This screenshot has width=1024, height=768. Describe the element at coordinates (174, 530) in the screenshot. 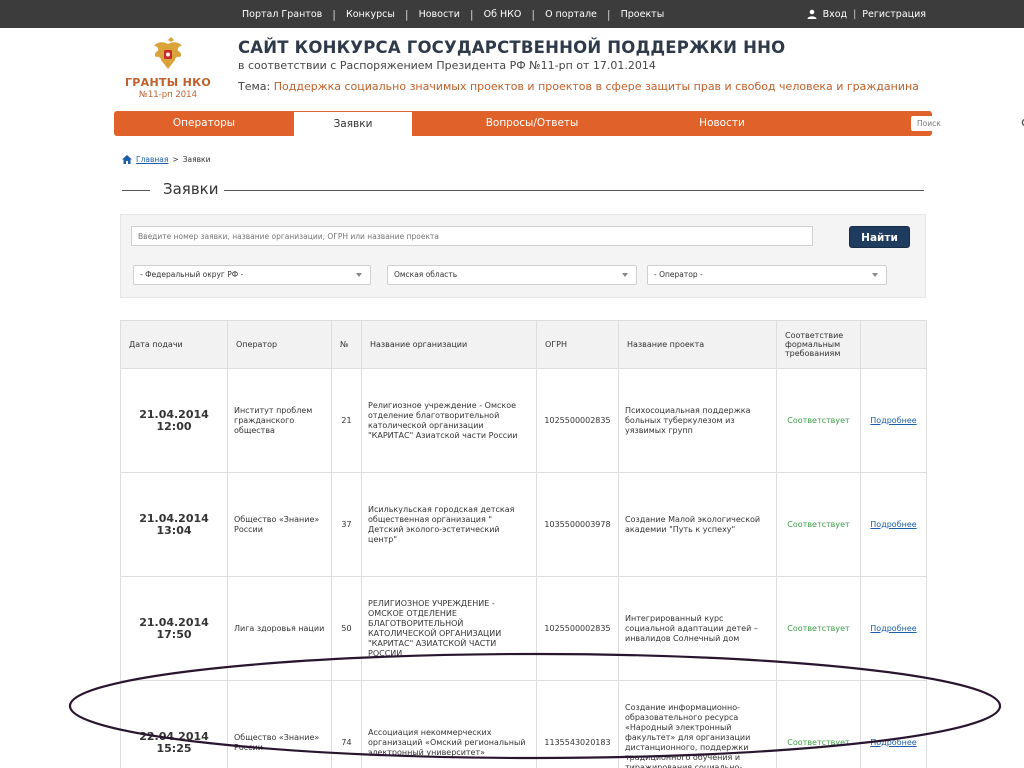

I see `time-value: 13:04` at that location.